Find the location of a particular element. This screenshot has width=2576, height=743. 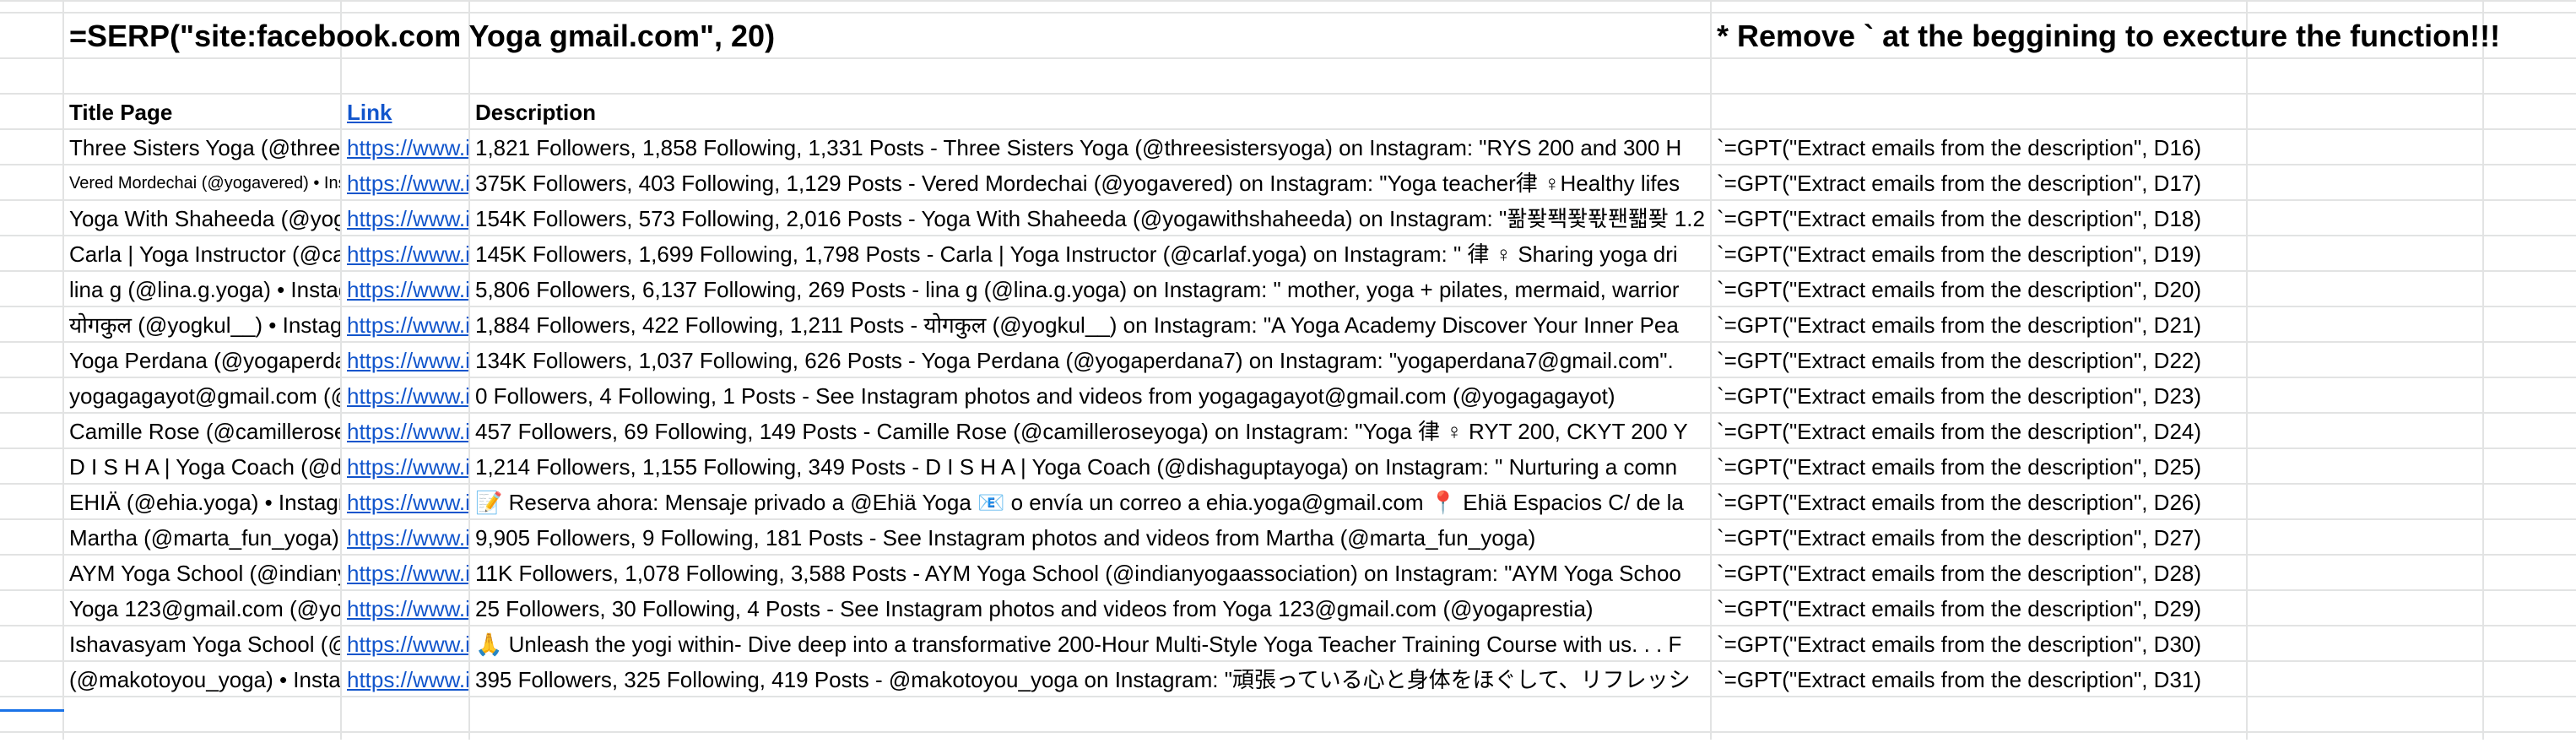

link-cell: https://www.instagram.com/yogagagayot/ is located at coordinates (405, 396).